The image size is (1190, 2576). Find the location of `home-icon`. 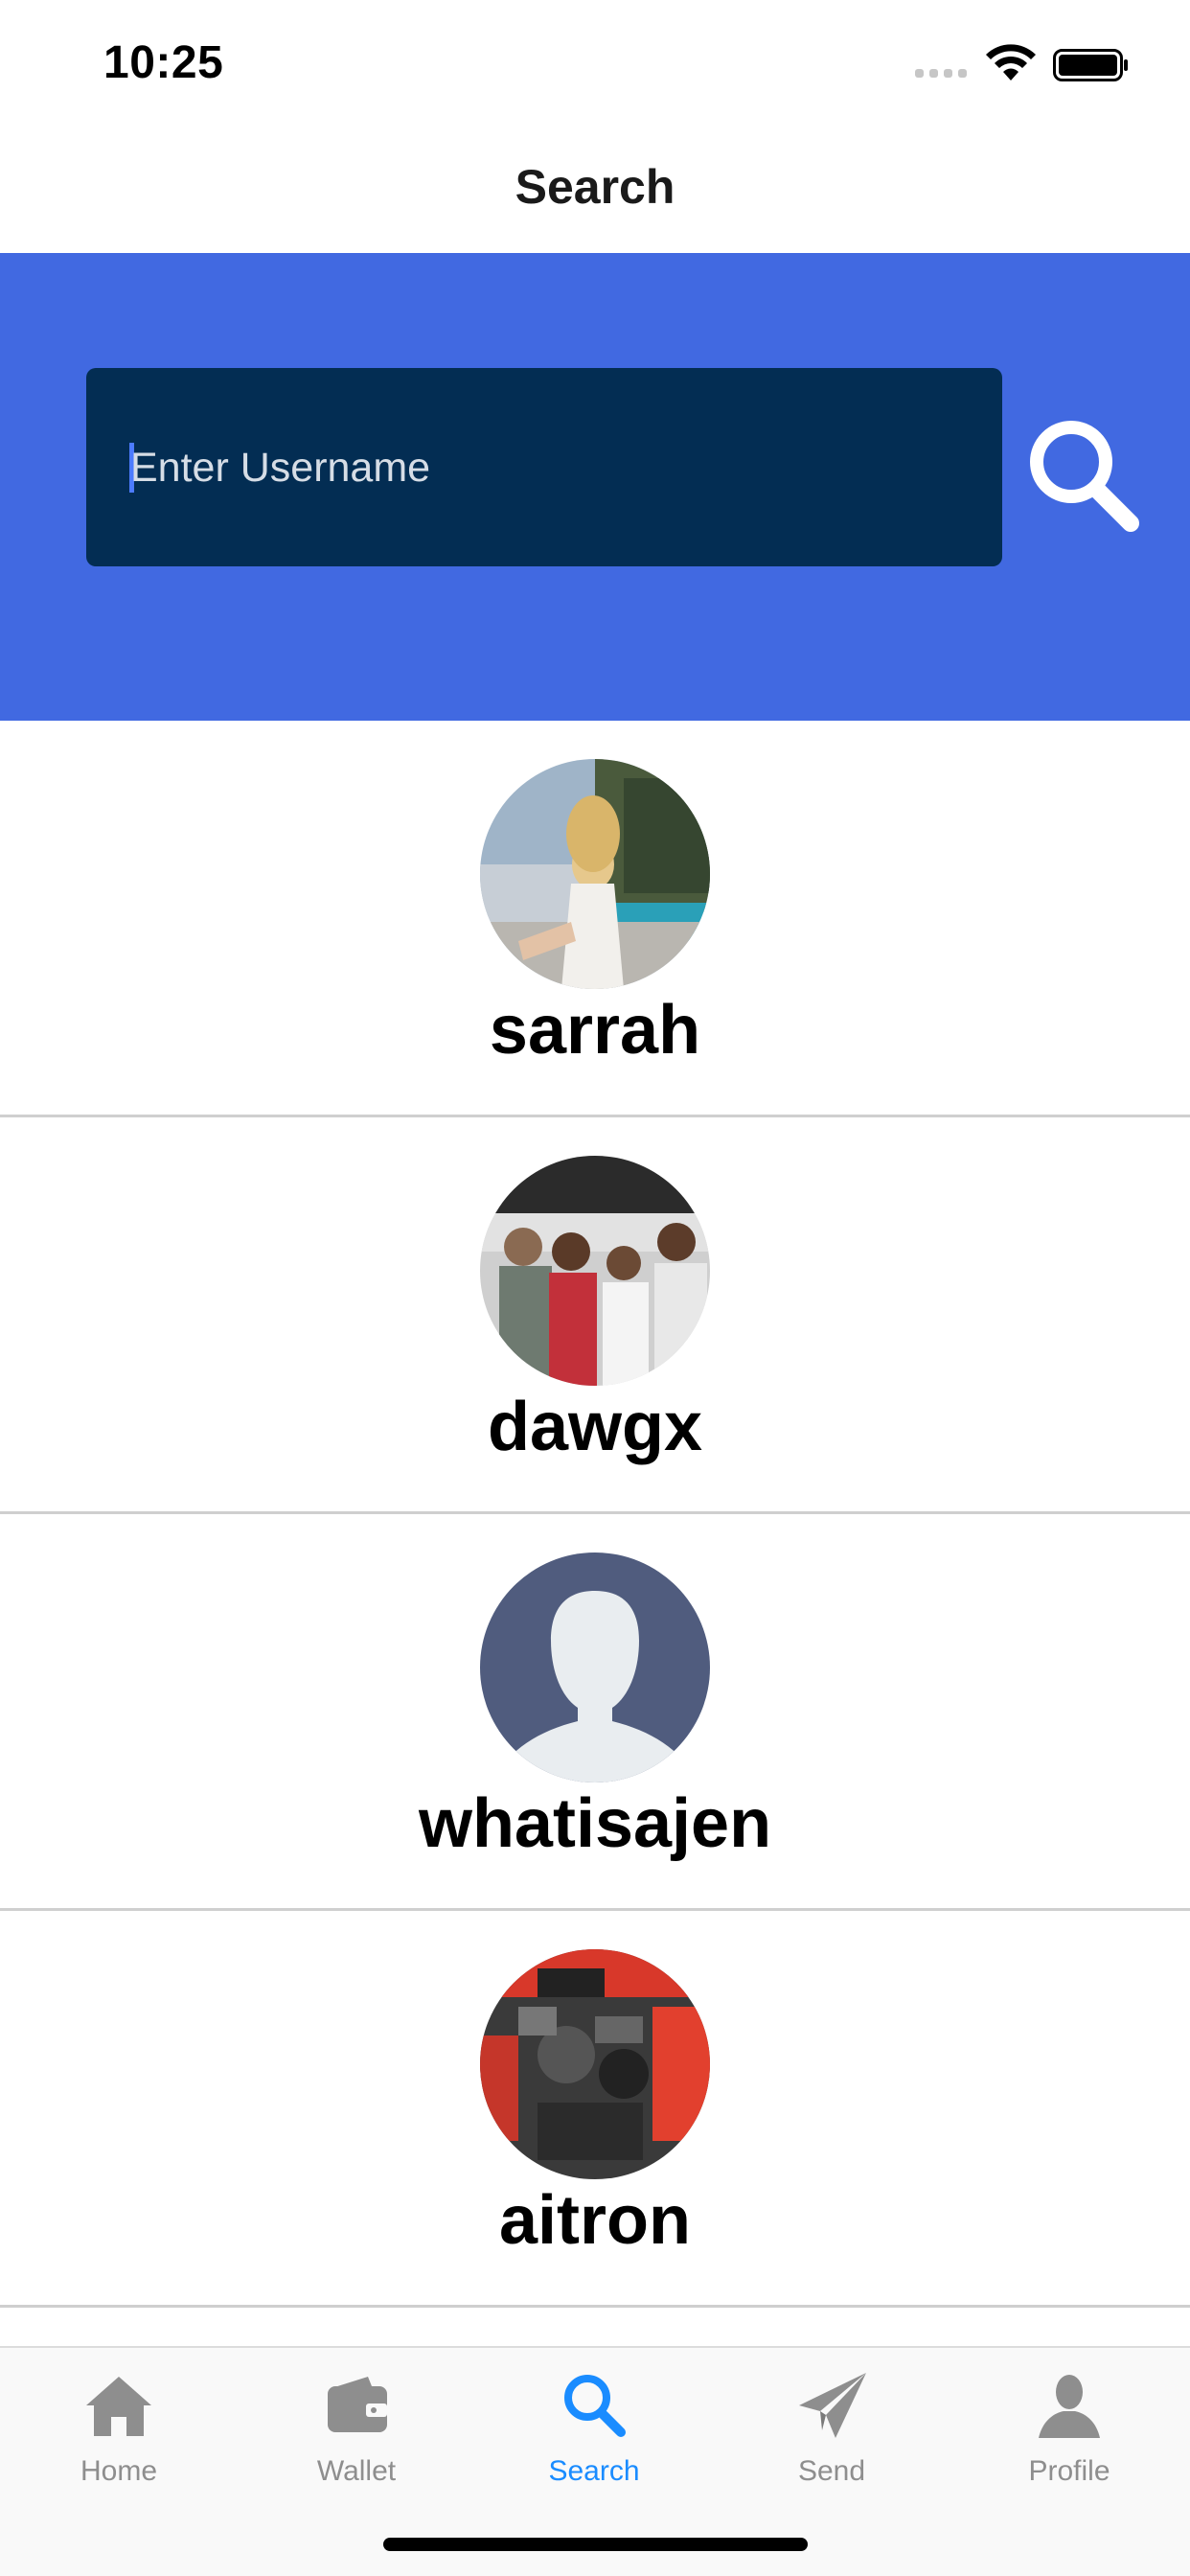

home-icon is located at coordinates (119, 2406).